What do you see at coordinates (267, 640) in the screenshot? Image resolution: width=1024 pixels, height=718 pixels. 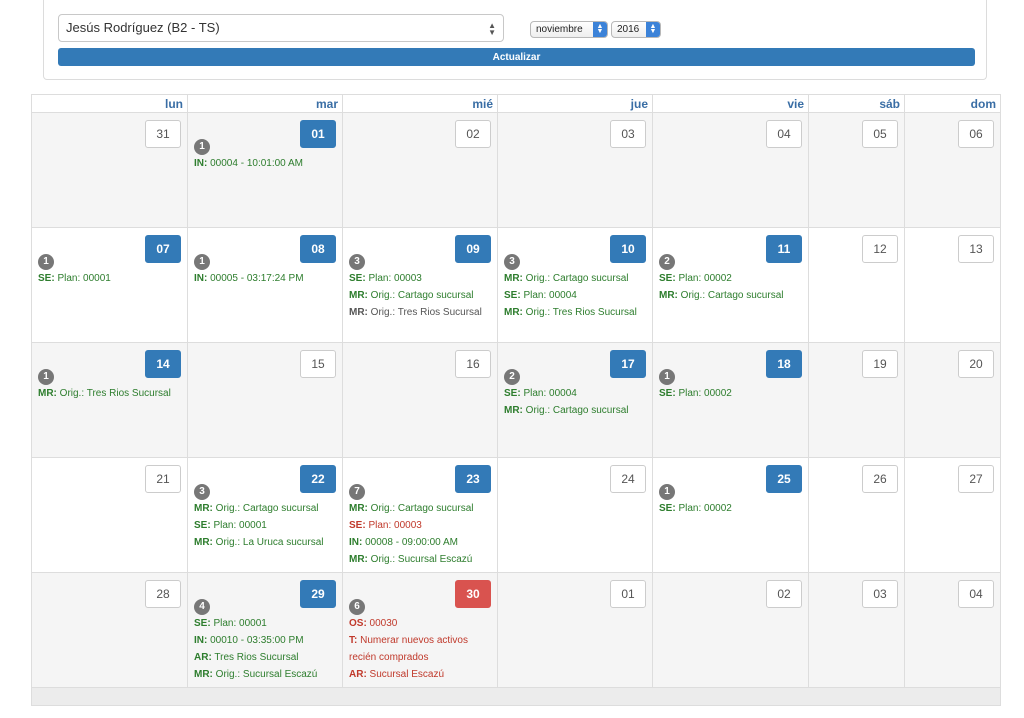 I see `event-item: IN: 00010 - 03:35:00 PM` at bounding box center [267, 640].